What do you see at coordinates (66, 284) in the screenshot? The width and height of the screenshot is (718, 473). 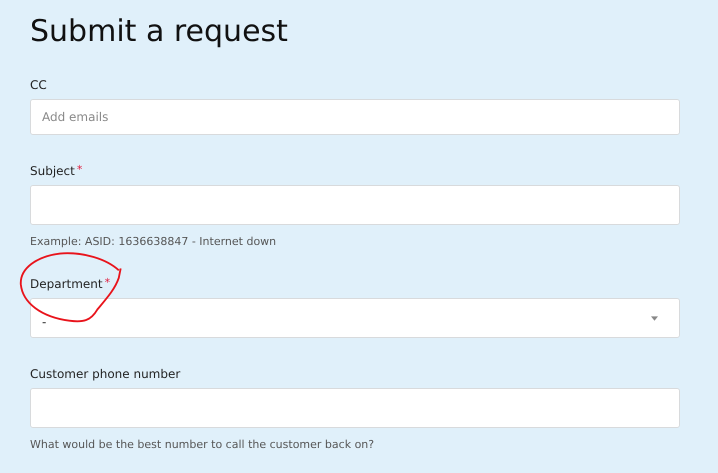 I see `field-label: Department` at bounding box center [66, 284].